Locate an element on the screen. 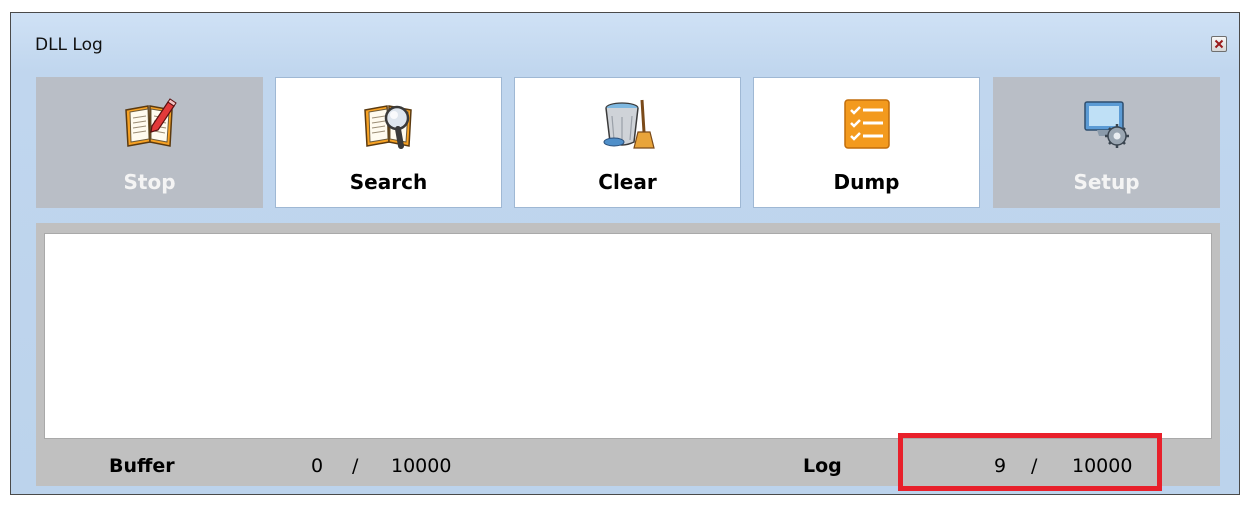 The height and width of the screenshot is (507, 1246). search-button: Search is located at coordinates (388, 142).